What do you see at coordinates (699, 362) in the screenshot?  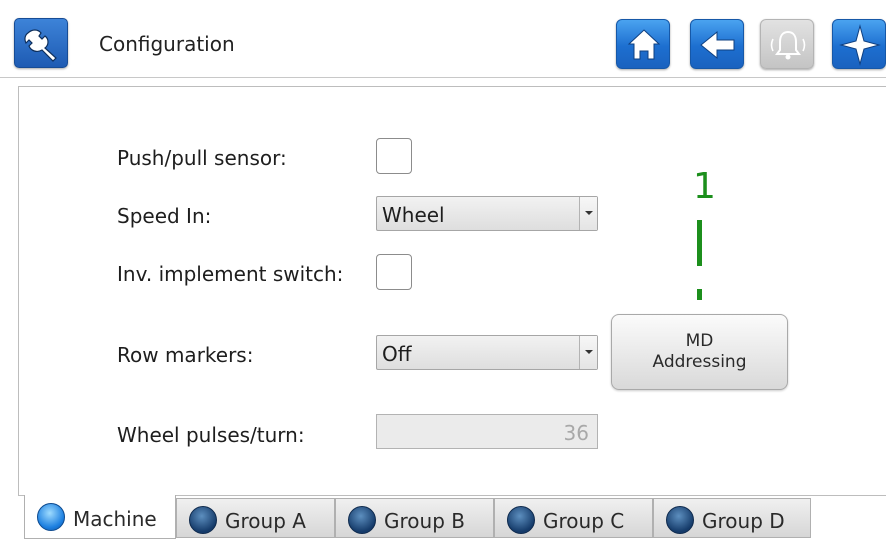 I see `md-addressing-line2: Addressing` at bounding box center [699, 362].